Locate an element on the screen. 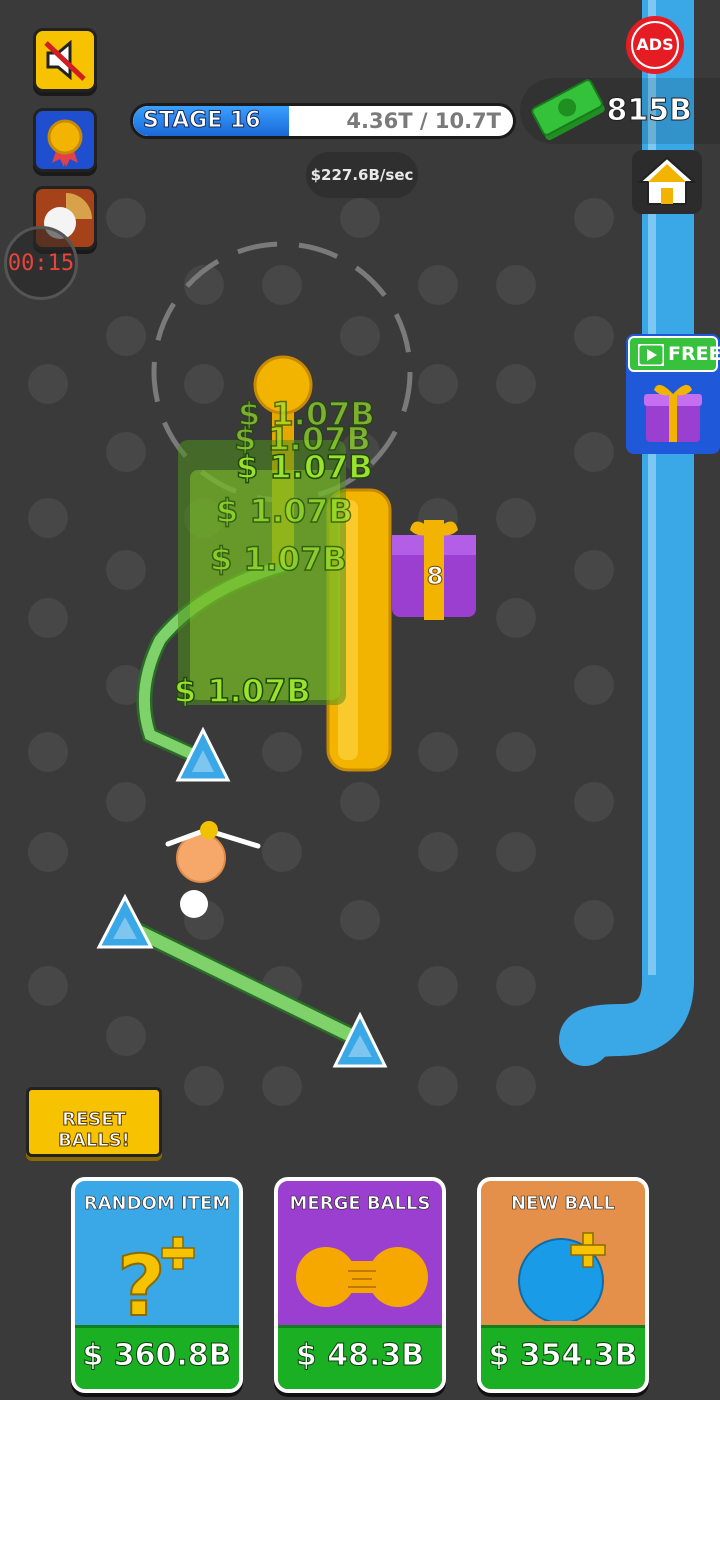 This screenshot has height=1560, width=720. white-ball is located at coordinates (194, 904).